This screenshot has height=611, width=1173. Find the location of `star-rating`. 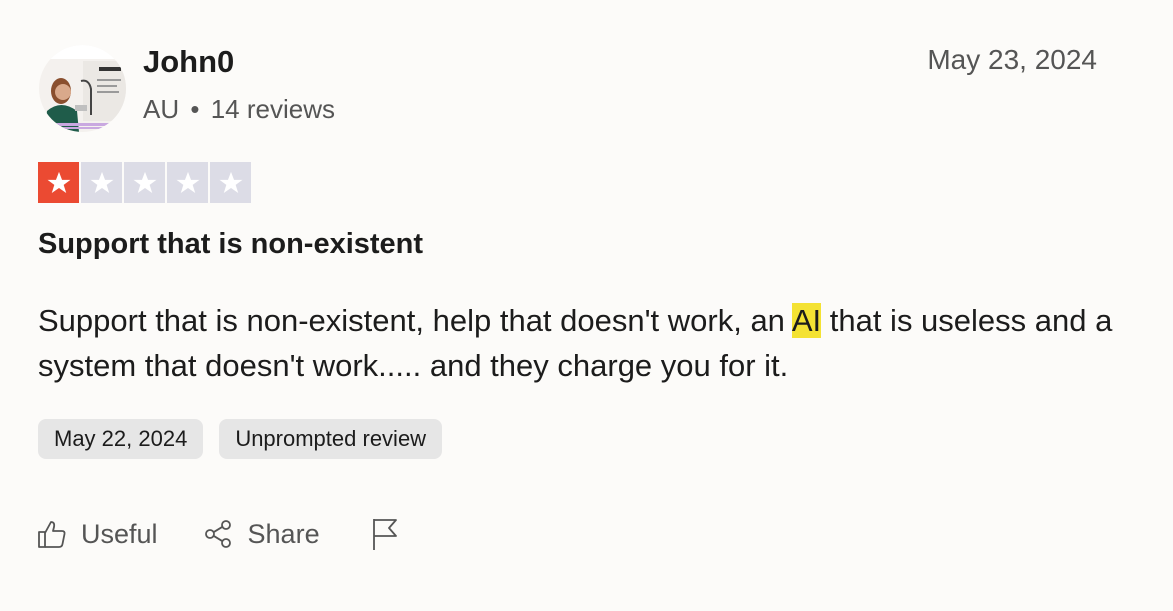

star-rating is located at coordinates (144, 182).